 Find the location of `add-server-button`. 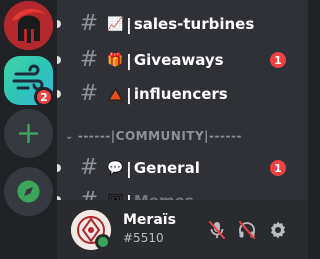

add-server-button is located at coordinates (28, 133).